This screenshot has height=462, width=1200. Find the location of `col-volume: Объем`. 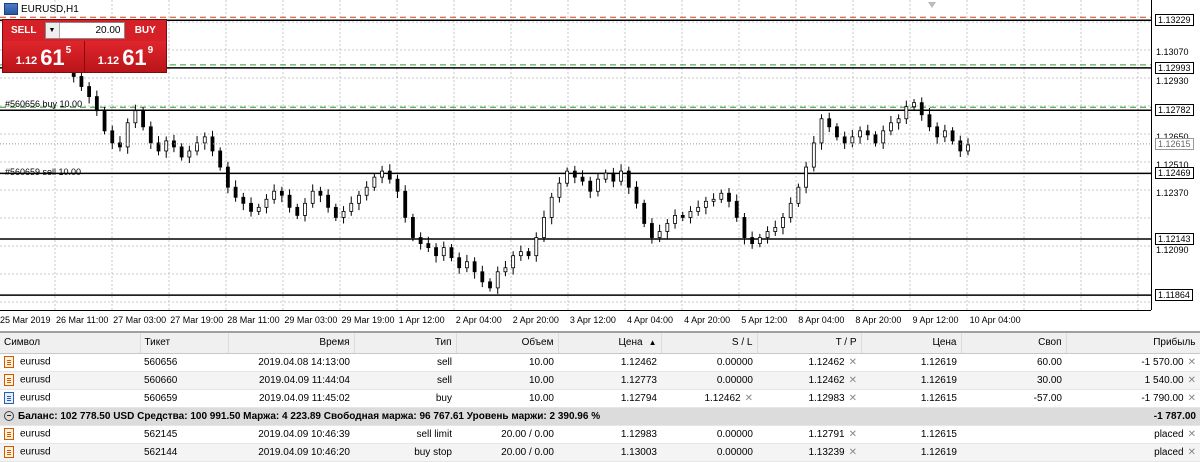

col-volume: Объем is located at coordinates (507, 343).